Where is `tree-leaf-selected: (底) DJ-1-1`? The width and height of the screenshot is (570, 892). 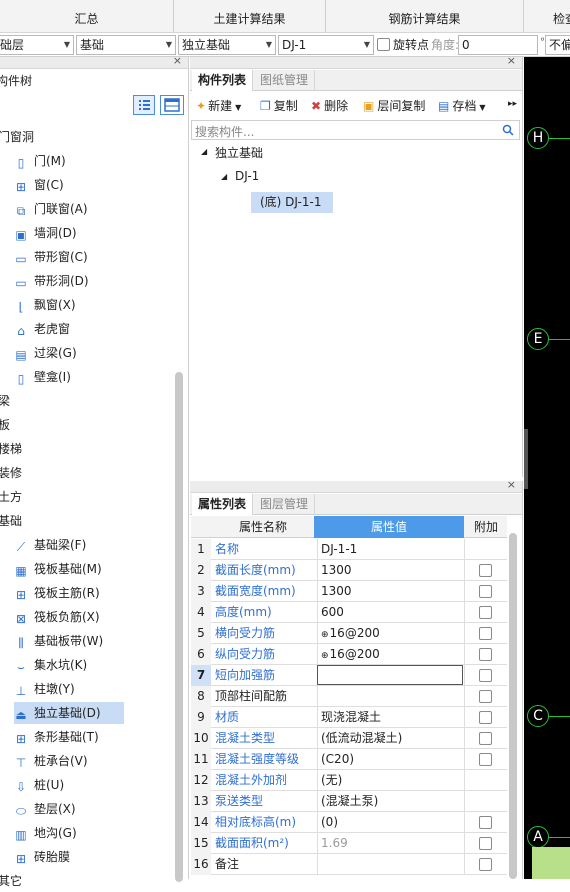 tree-leaf-selected: (底) DJ-1-1 is located at coordinates (292, 202).